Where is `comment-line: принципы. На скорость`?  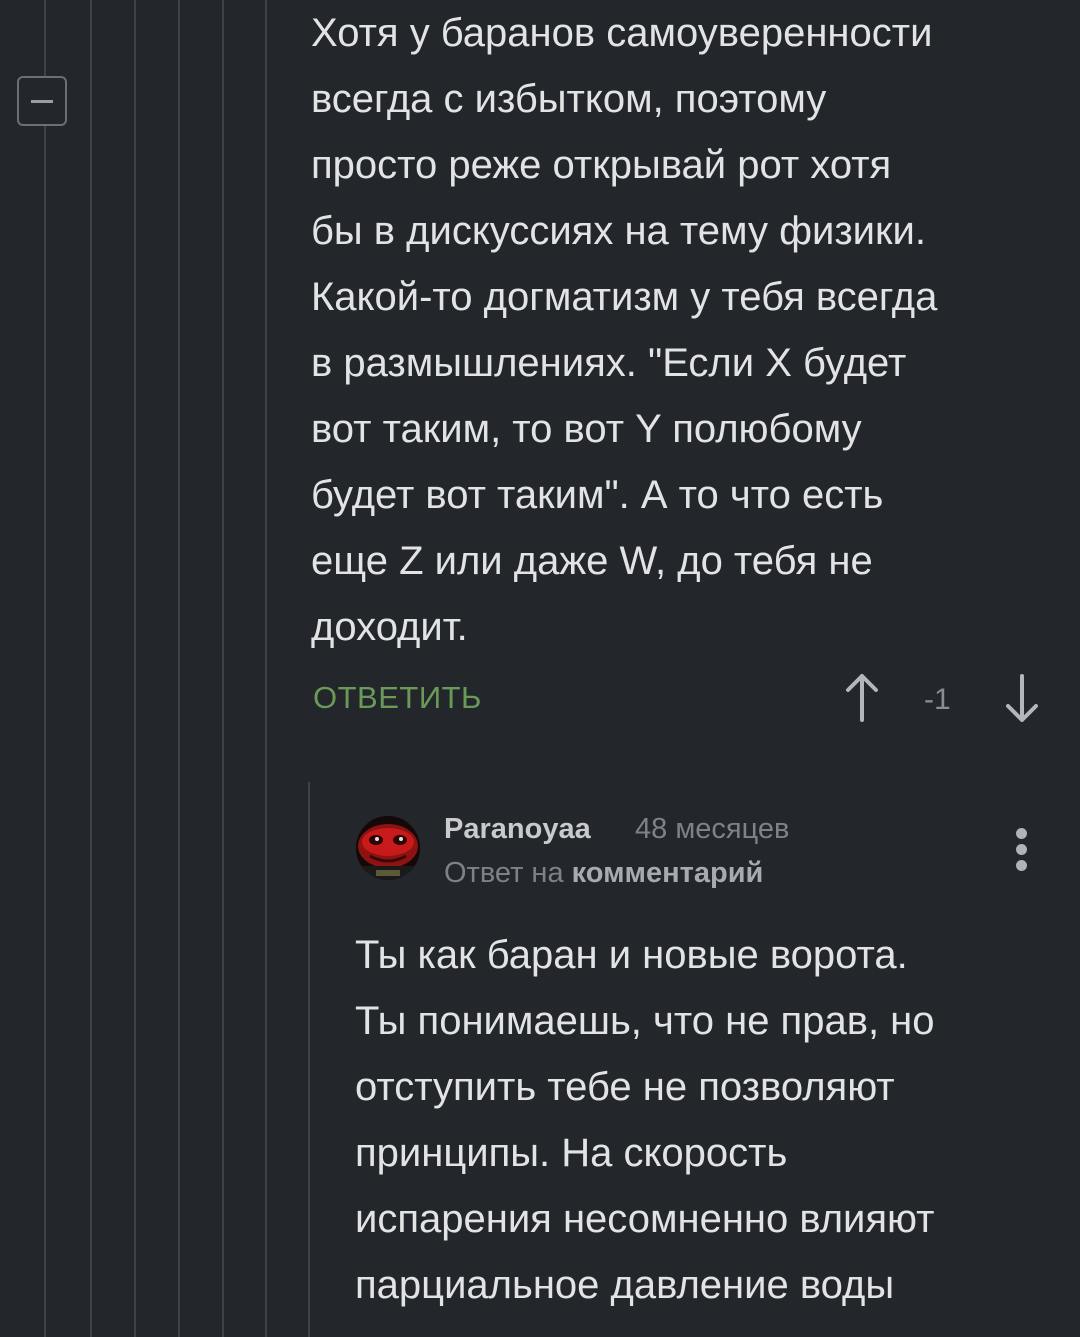 comment-line: принципы. На скорость is located at coordinates (571, 1153).